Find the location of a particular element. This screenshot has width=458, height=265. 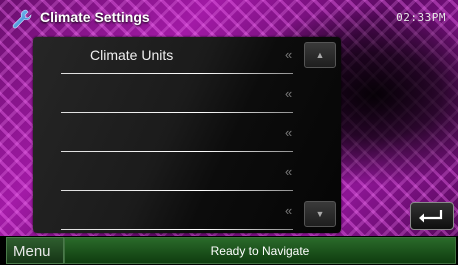

setting-row-climate-units: Climate Units « is located at coordinates (164, 55).